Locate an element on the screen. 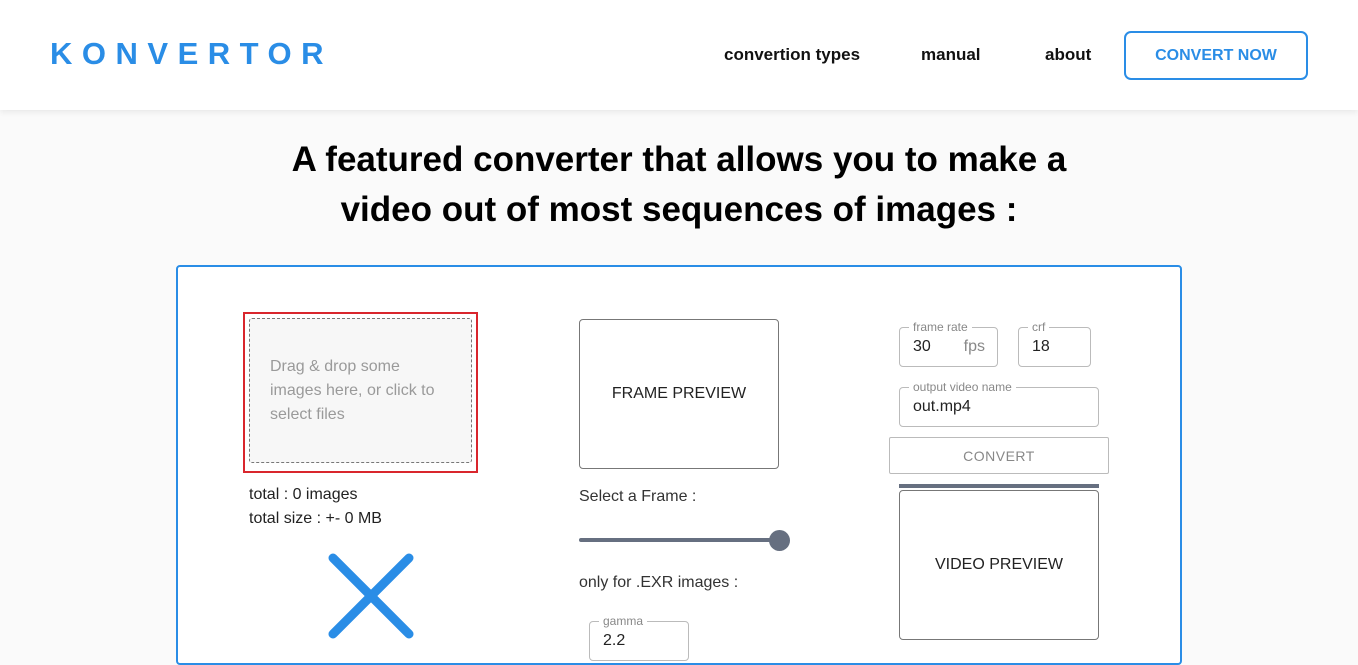 The image size is (1358, 665). video-preview-label: VIDEO PREVIEW is located at coordinates (999, 564).